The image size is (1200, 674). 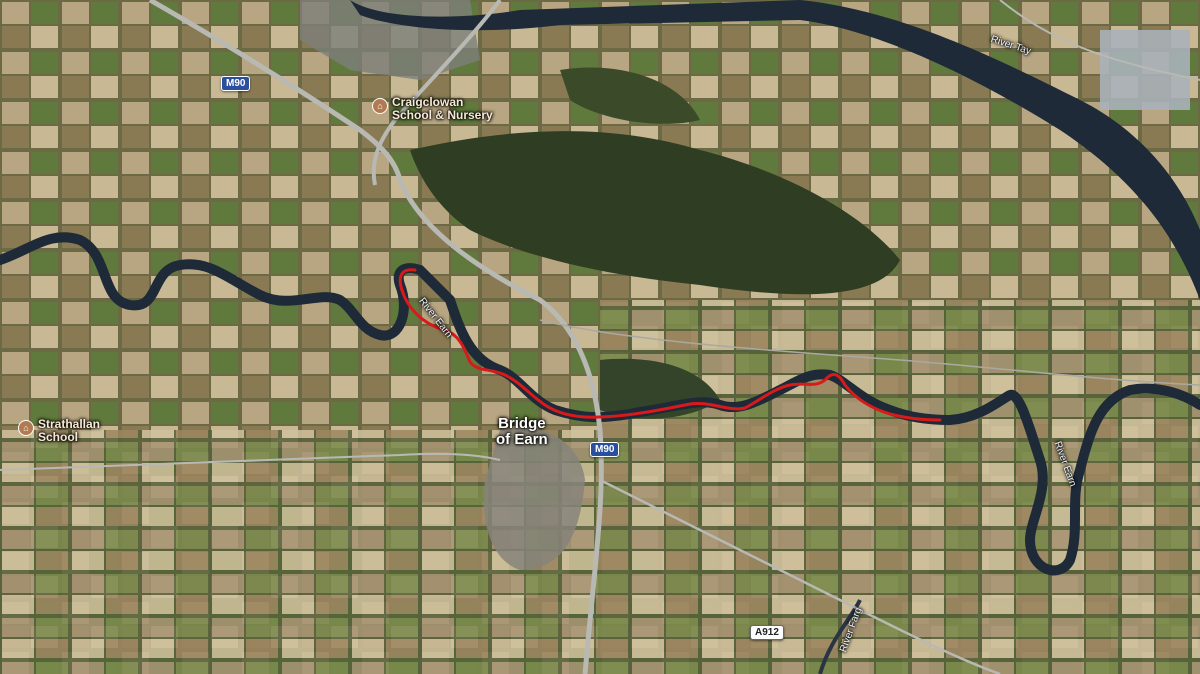 What do you see at coordinates (69, 430) in the screenshot?
I see `poi-label: Strathallan School` at bounding box center [69, 430].